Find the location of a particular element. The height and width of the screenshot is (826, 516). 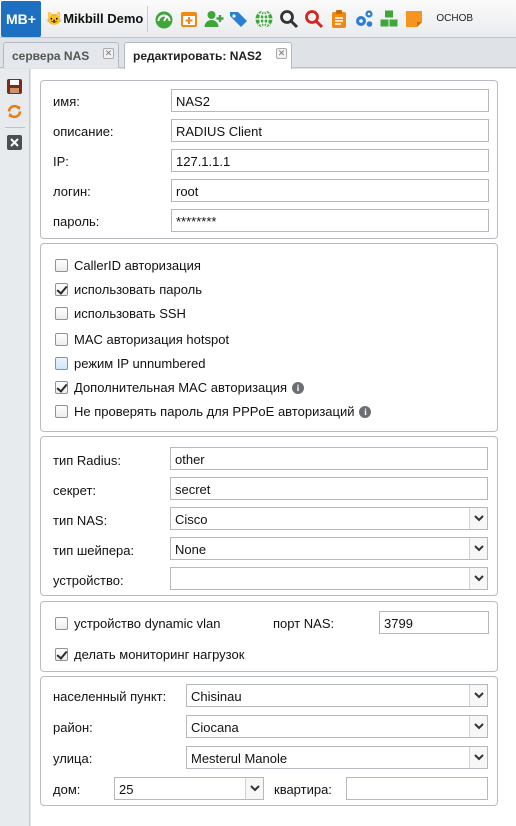

tab-edit-nas: редактировать: NAS2 ✕ is located at coordinates (208, 55).